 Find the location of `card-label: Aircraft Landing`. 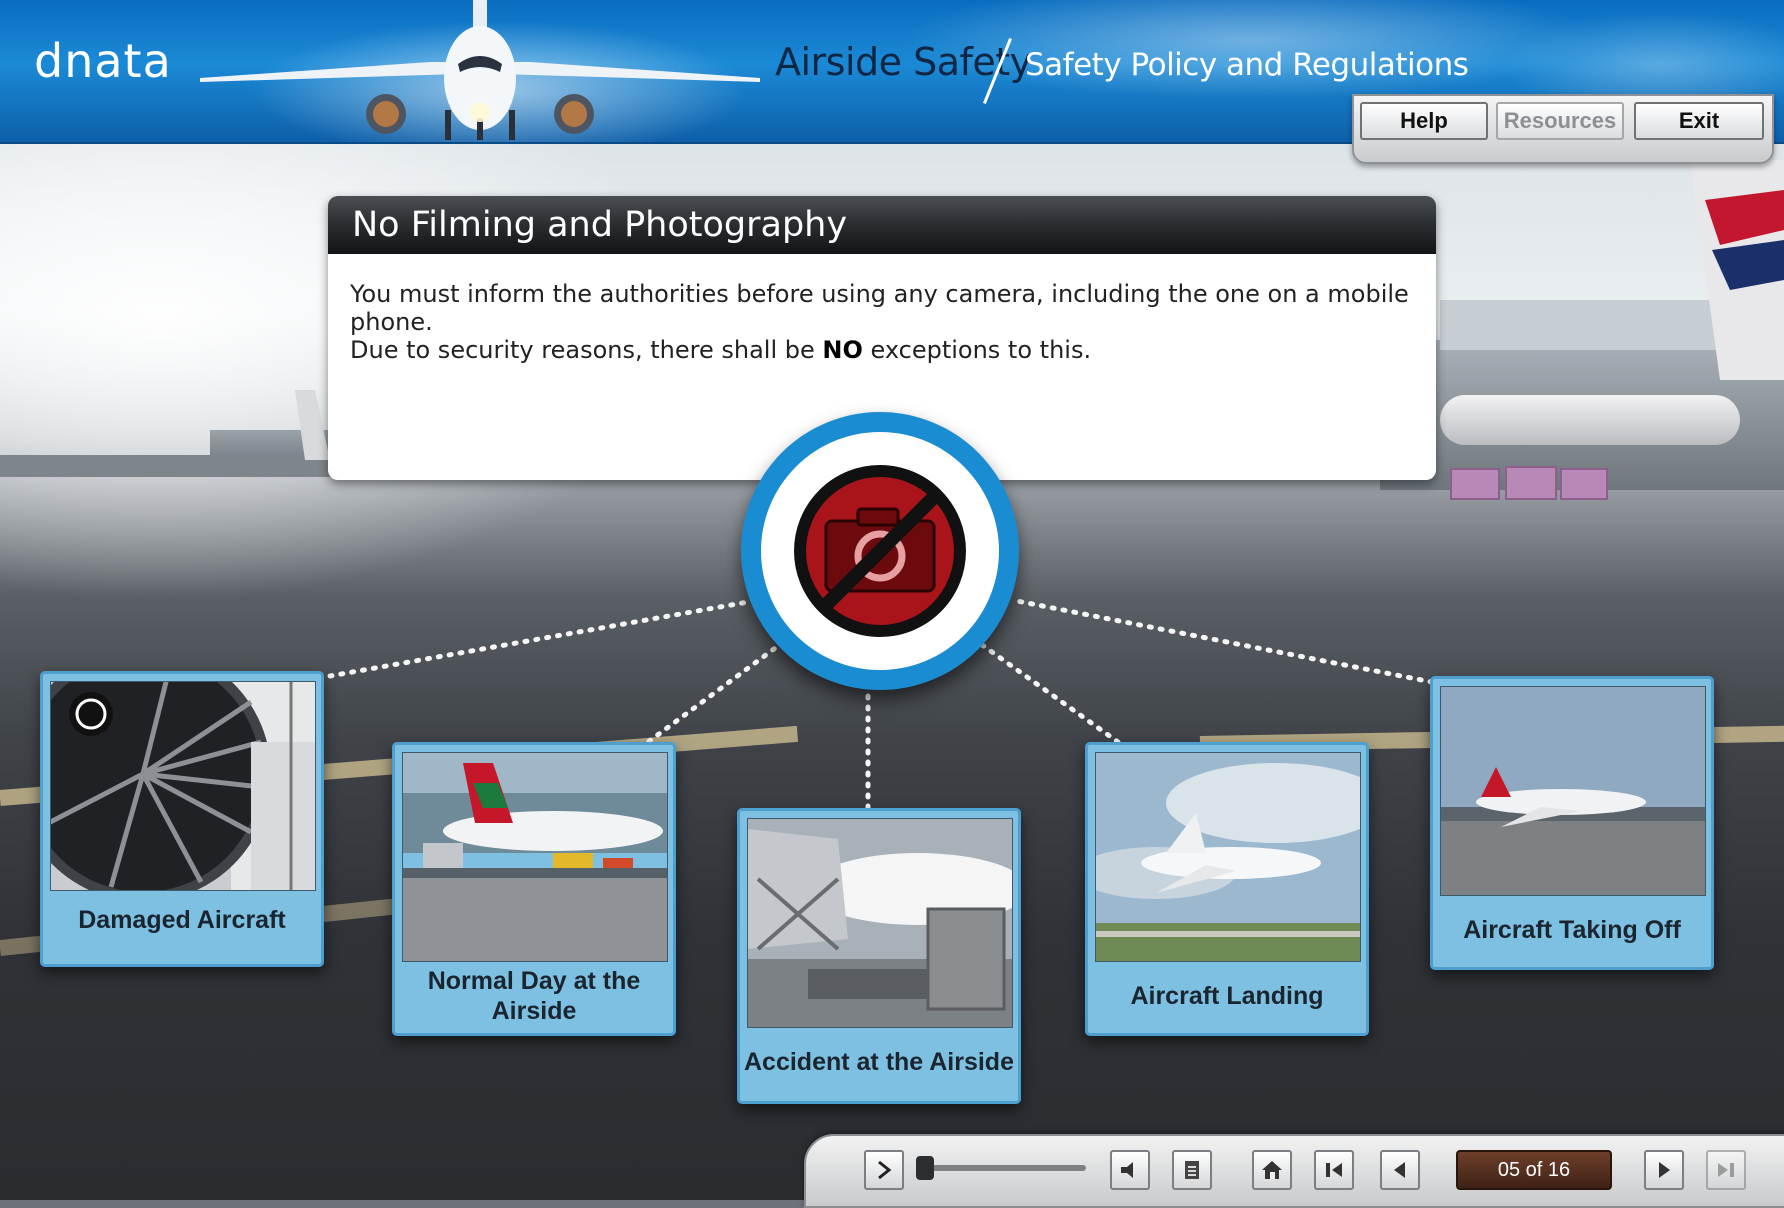

card-label: Aircraft Landing is located at coordinates (1227, 996).